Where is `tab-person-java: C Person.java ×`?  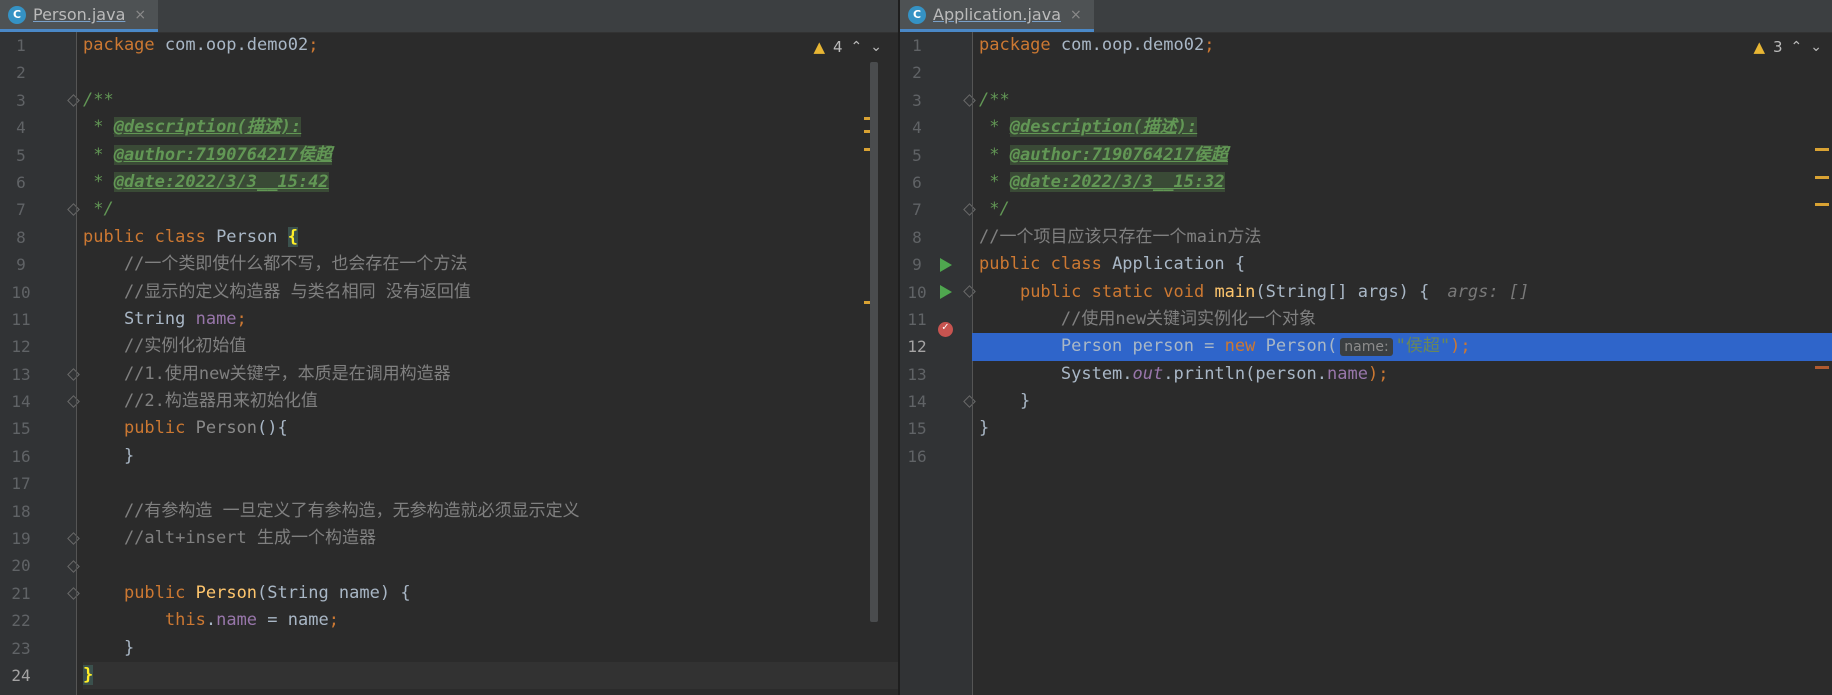
tab-person-java: C Person.java × is located at coordinates (79, 16).